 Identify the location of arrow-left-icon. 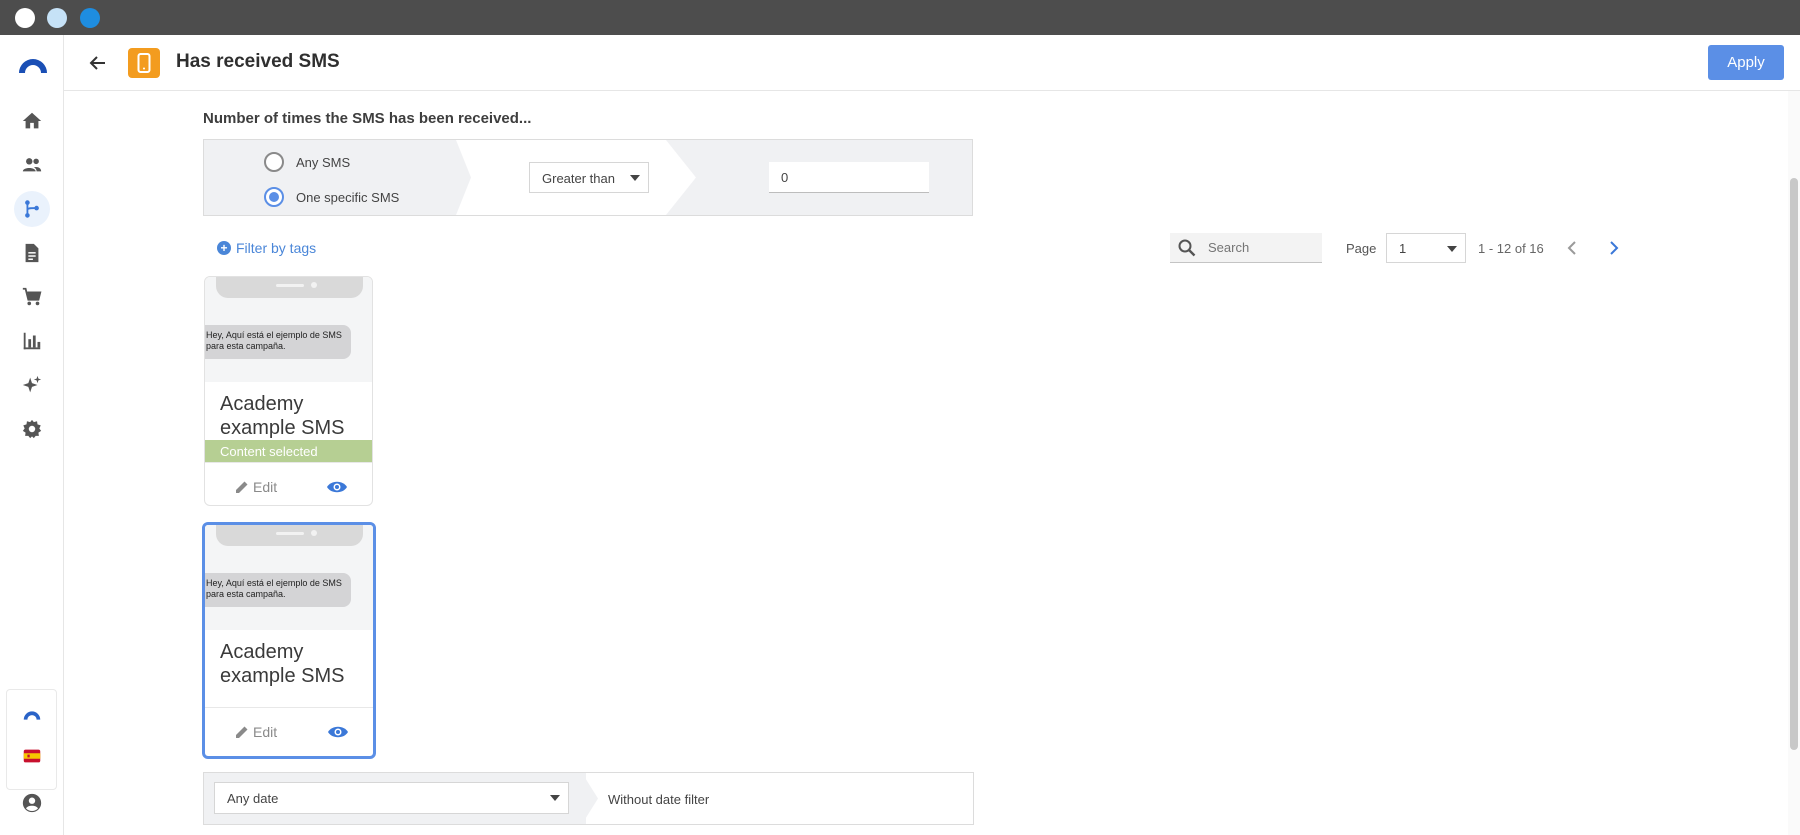
(97, 63).